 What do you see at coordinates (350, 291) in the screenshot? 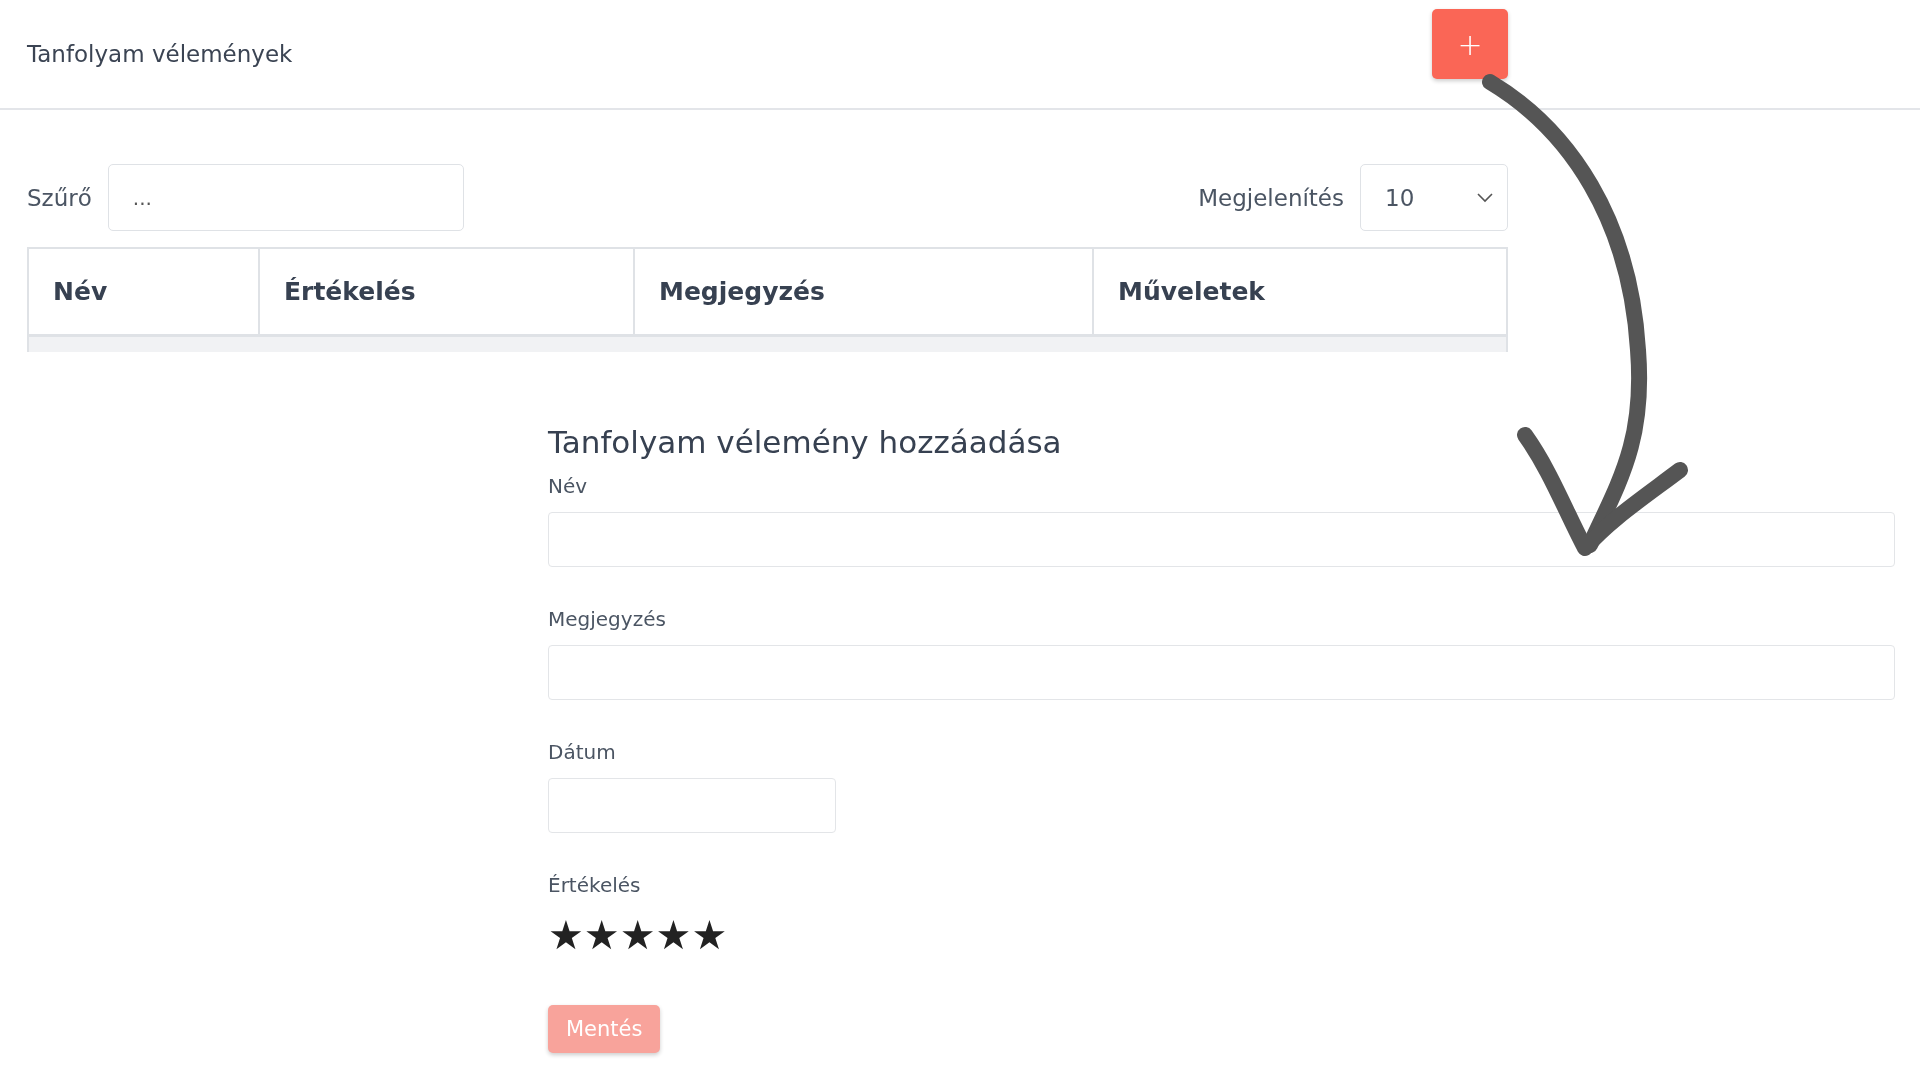
I see `column-header: Értékelés` at bounding box center [350, 291].